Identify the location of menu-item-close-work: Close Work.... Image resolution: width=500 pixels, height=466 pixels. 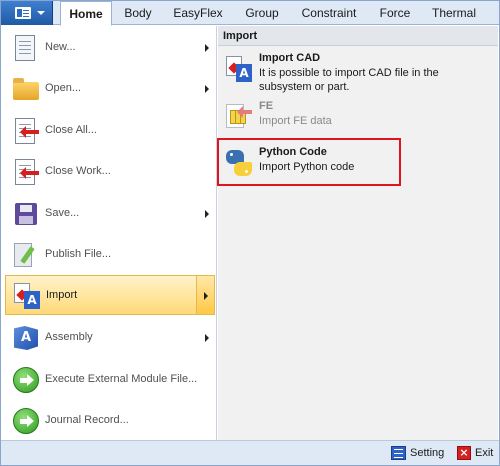
(110, 172).